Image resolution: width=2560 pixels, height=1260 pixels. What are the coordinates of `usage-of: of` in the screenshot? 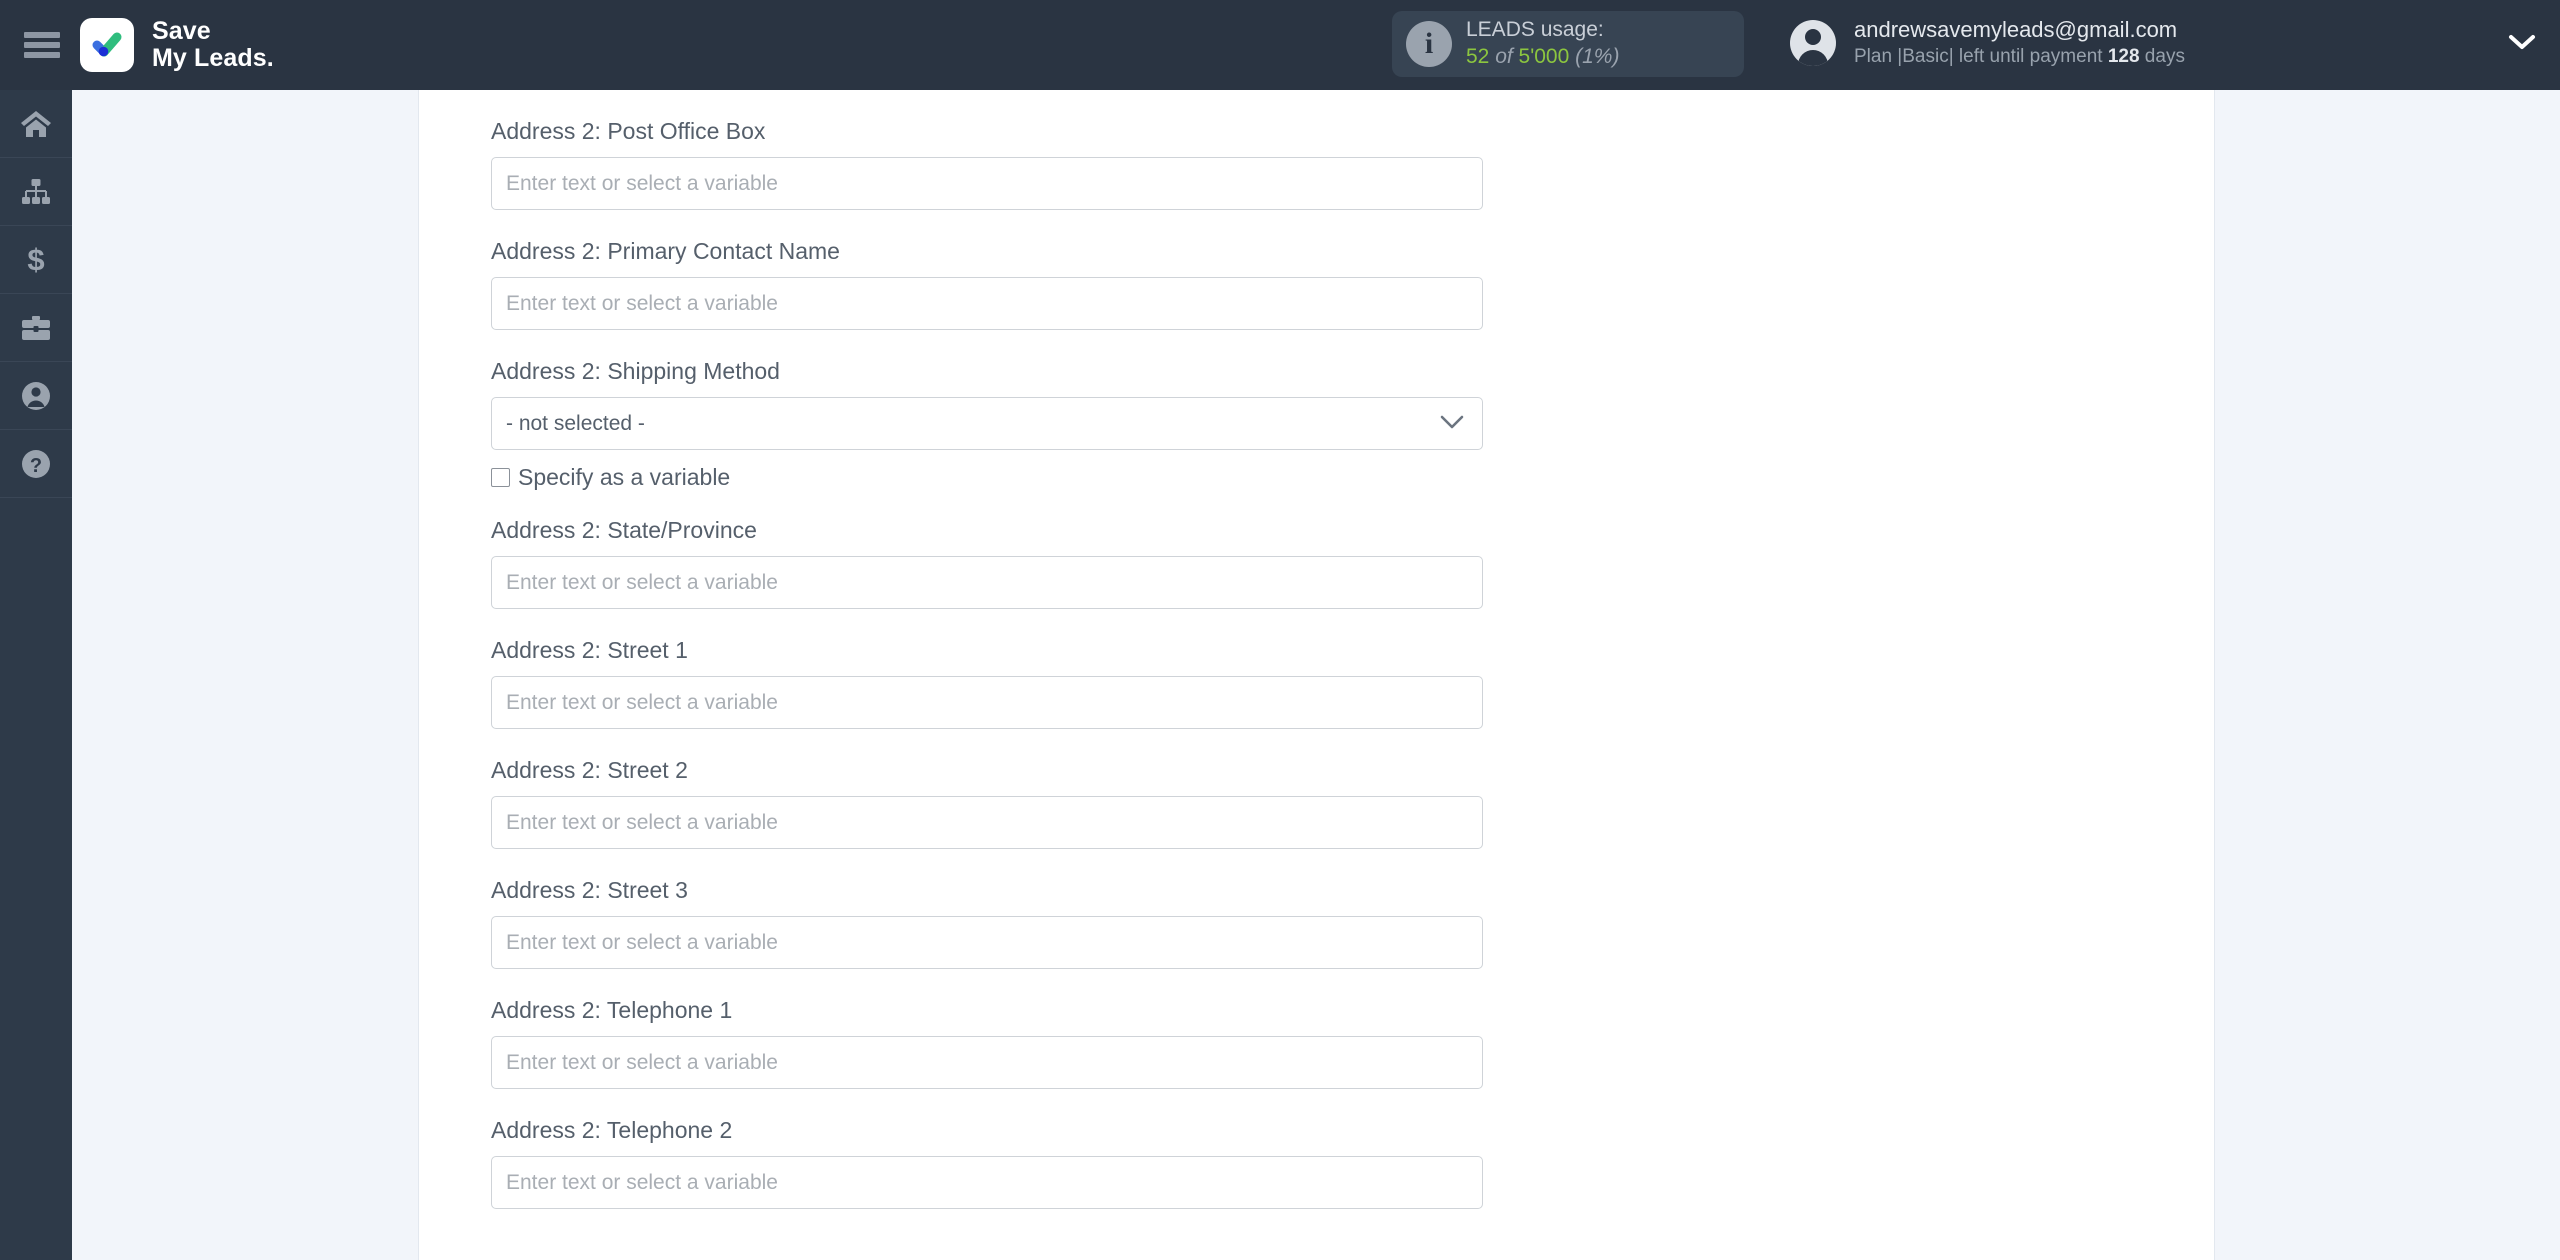 It's located at (1504, 56).